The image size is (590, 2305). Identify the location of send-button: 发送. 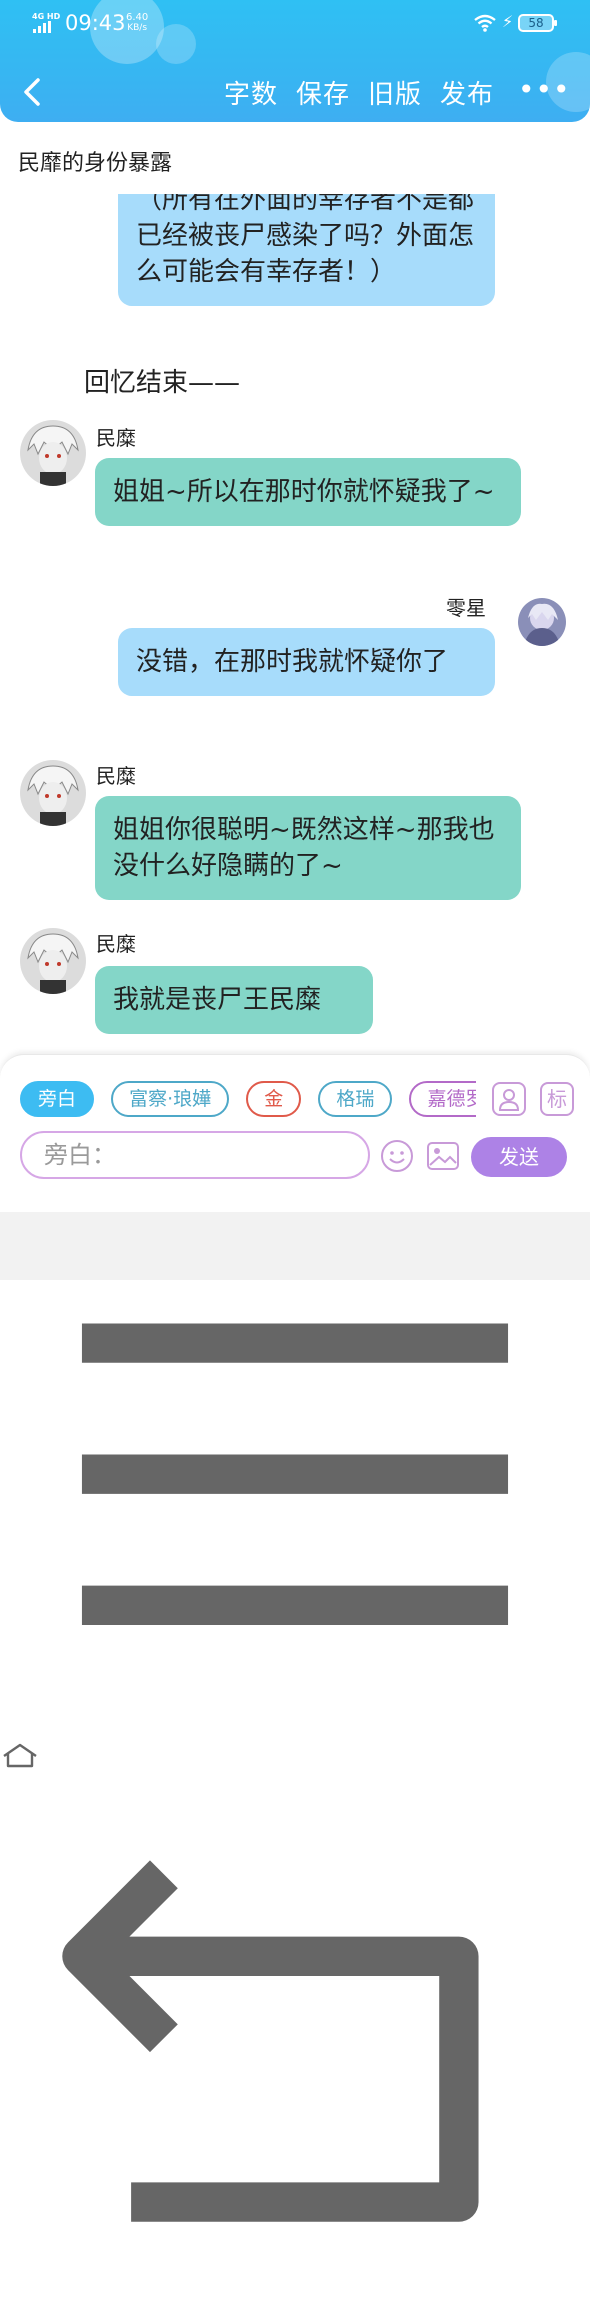
(519, 1157).